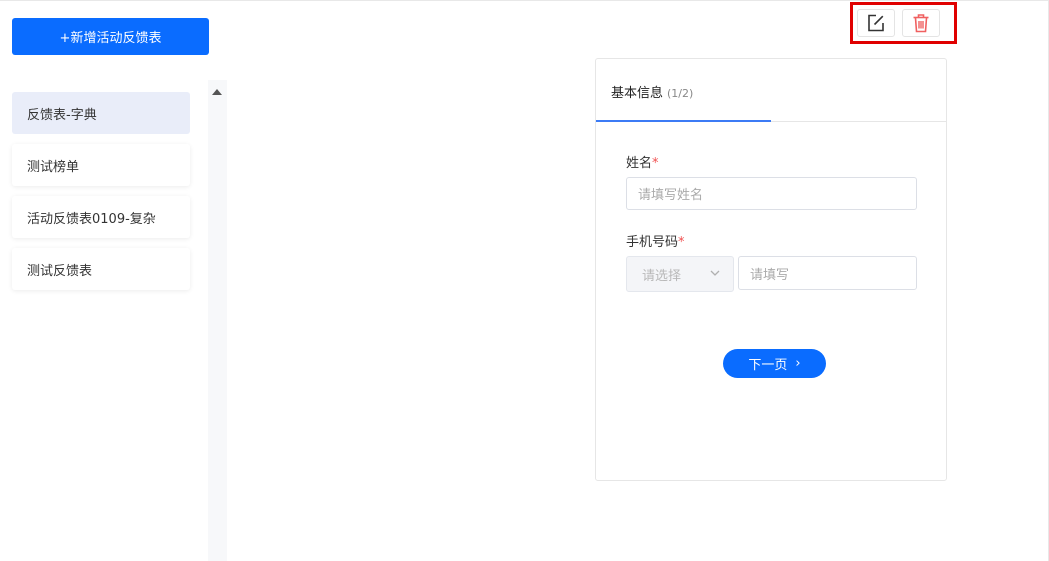 This screenshot has width=1049, height=561. What do you see at coordinates (774, 363) in the screenshot?
I see `next-page-button: 下一页 ›` at bounding box center [774, 363].